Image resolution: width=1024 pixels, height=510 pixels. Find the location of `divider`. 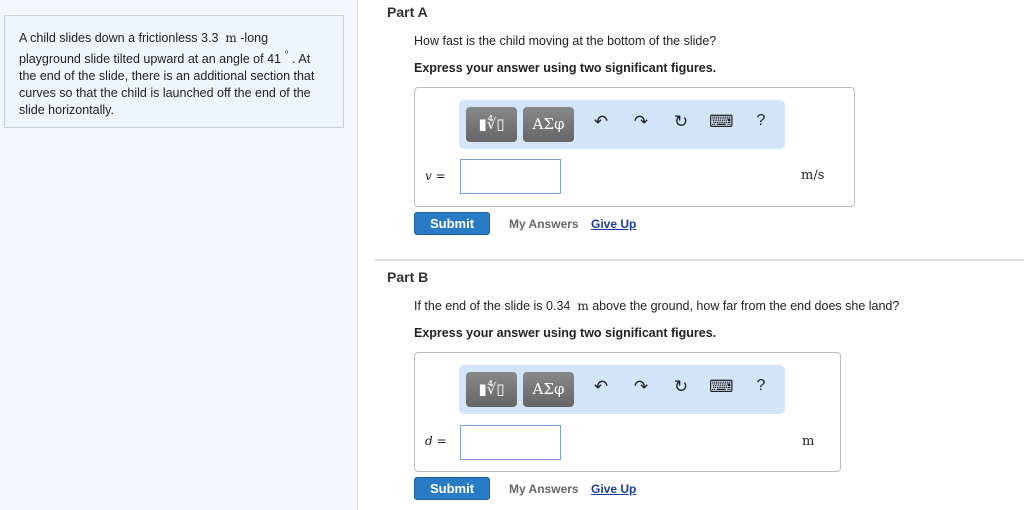

divider is located at coordinates (699, 260).